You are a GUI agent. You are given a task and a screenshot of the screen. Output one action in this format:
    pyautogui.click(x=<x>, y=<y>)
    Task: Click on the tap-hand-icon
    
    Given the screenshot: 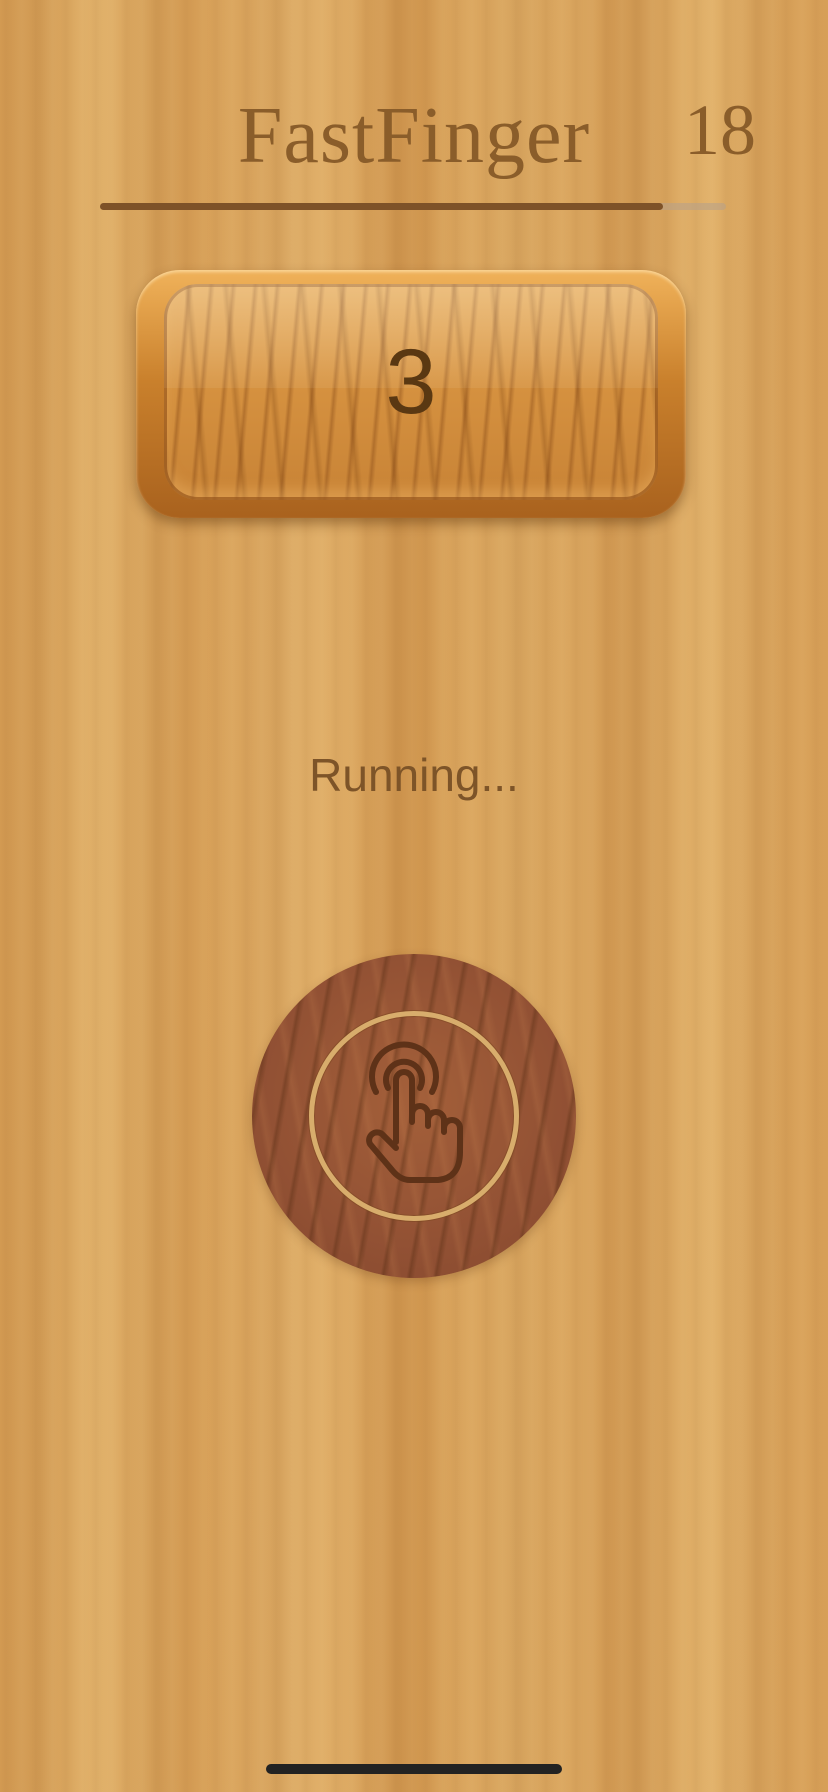 What is the action you would take?
    pyautogui.click(x=414, y=1112)
    